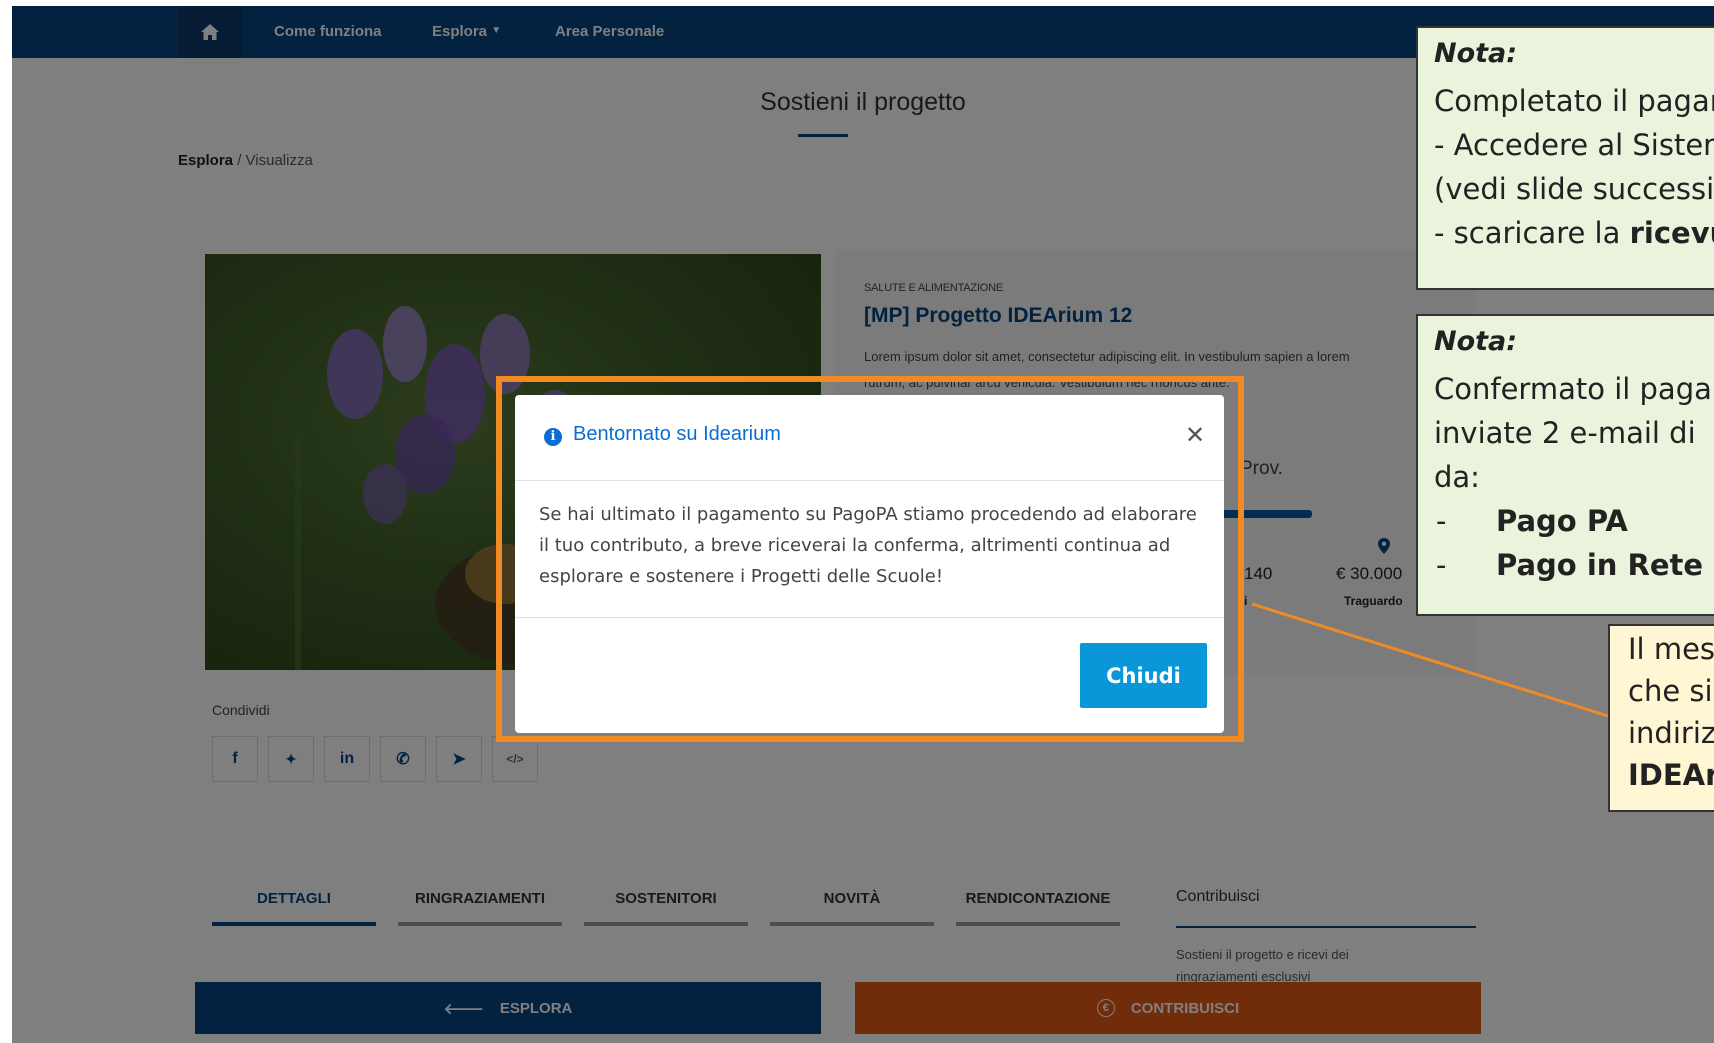 The height and width of the screenshot is (1043, 1714). What do you see at coordinates (1574, 189) in the screenshot?
I see `note1-line3: (vedi slide successive)` at bounding box center [1574, 189].